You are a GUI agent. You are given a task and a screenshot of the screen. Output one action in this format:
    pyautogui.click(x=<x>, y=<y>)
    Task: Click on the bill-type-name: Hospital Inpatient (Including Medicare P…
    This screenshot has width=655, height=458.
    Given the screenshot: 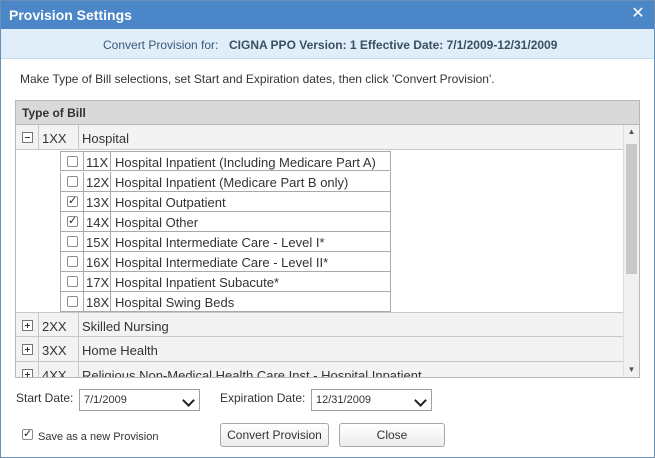 What is the action you would take?
    pyautogui.click(x=245, y=162)
    